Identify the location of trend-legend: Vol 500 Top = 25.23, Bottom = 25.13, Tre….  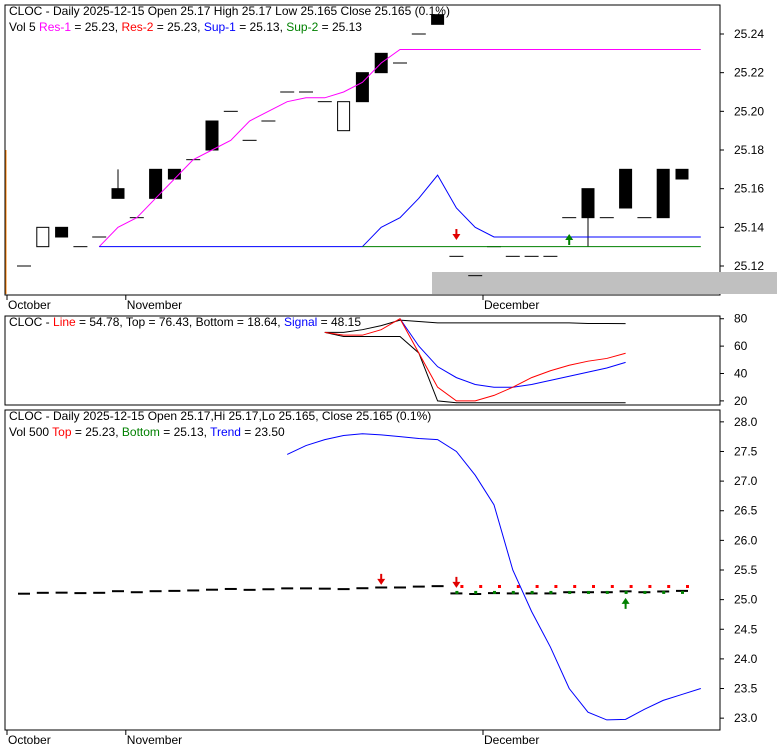
(147, 432).